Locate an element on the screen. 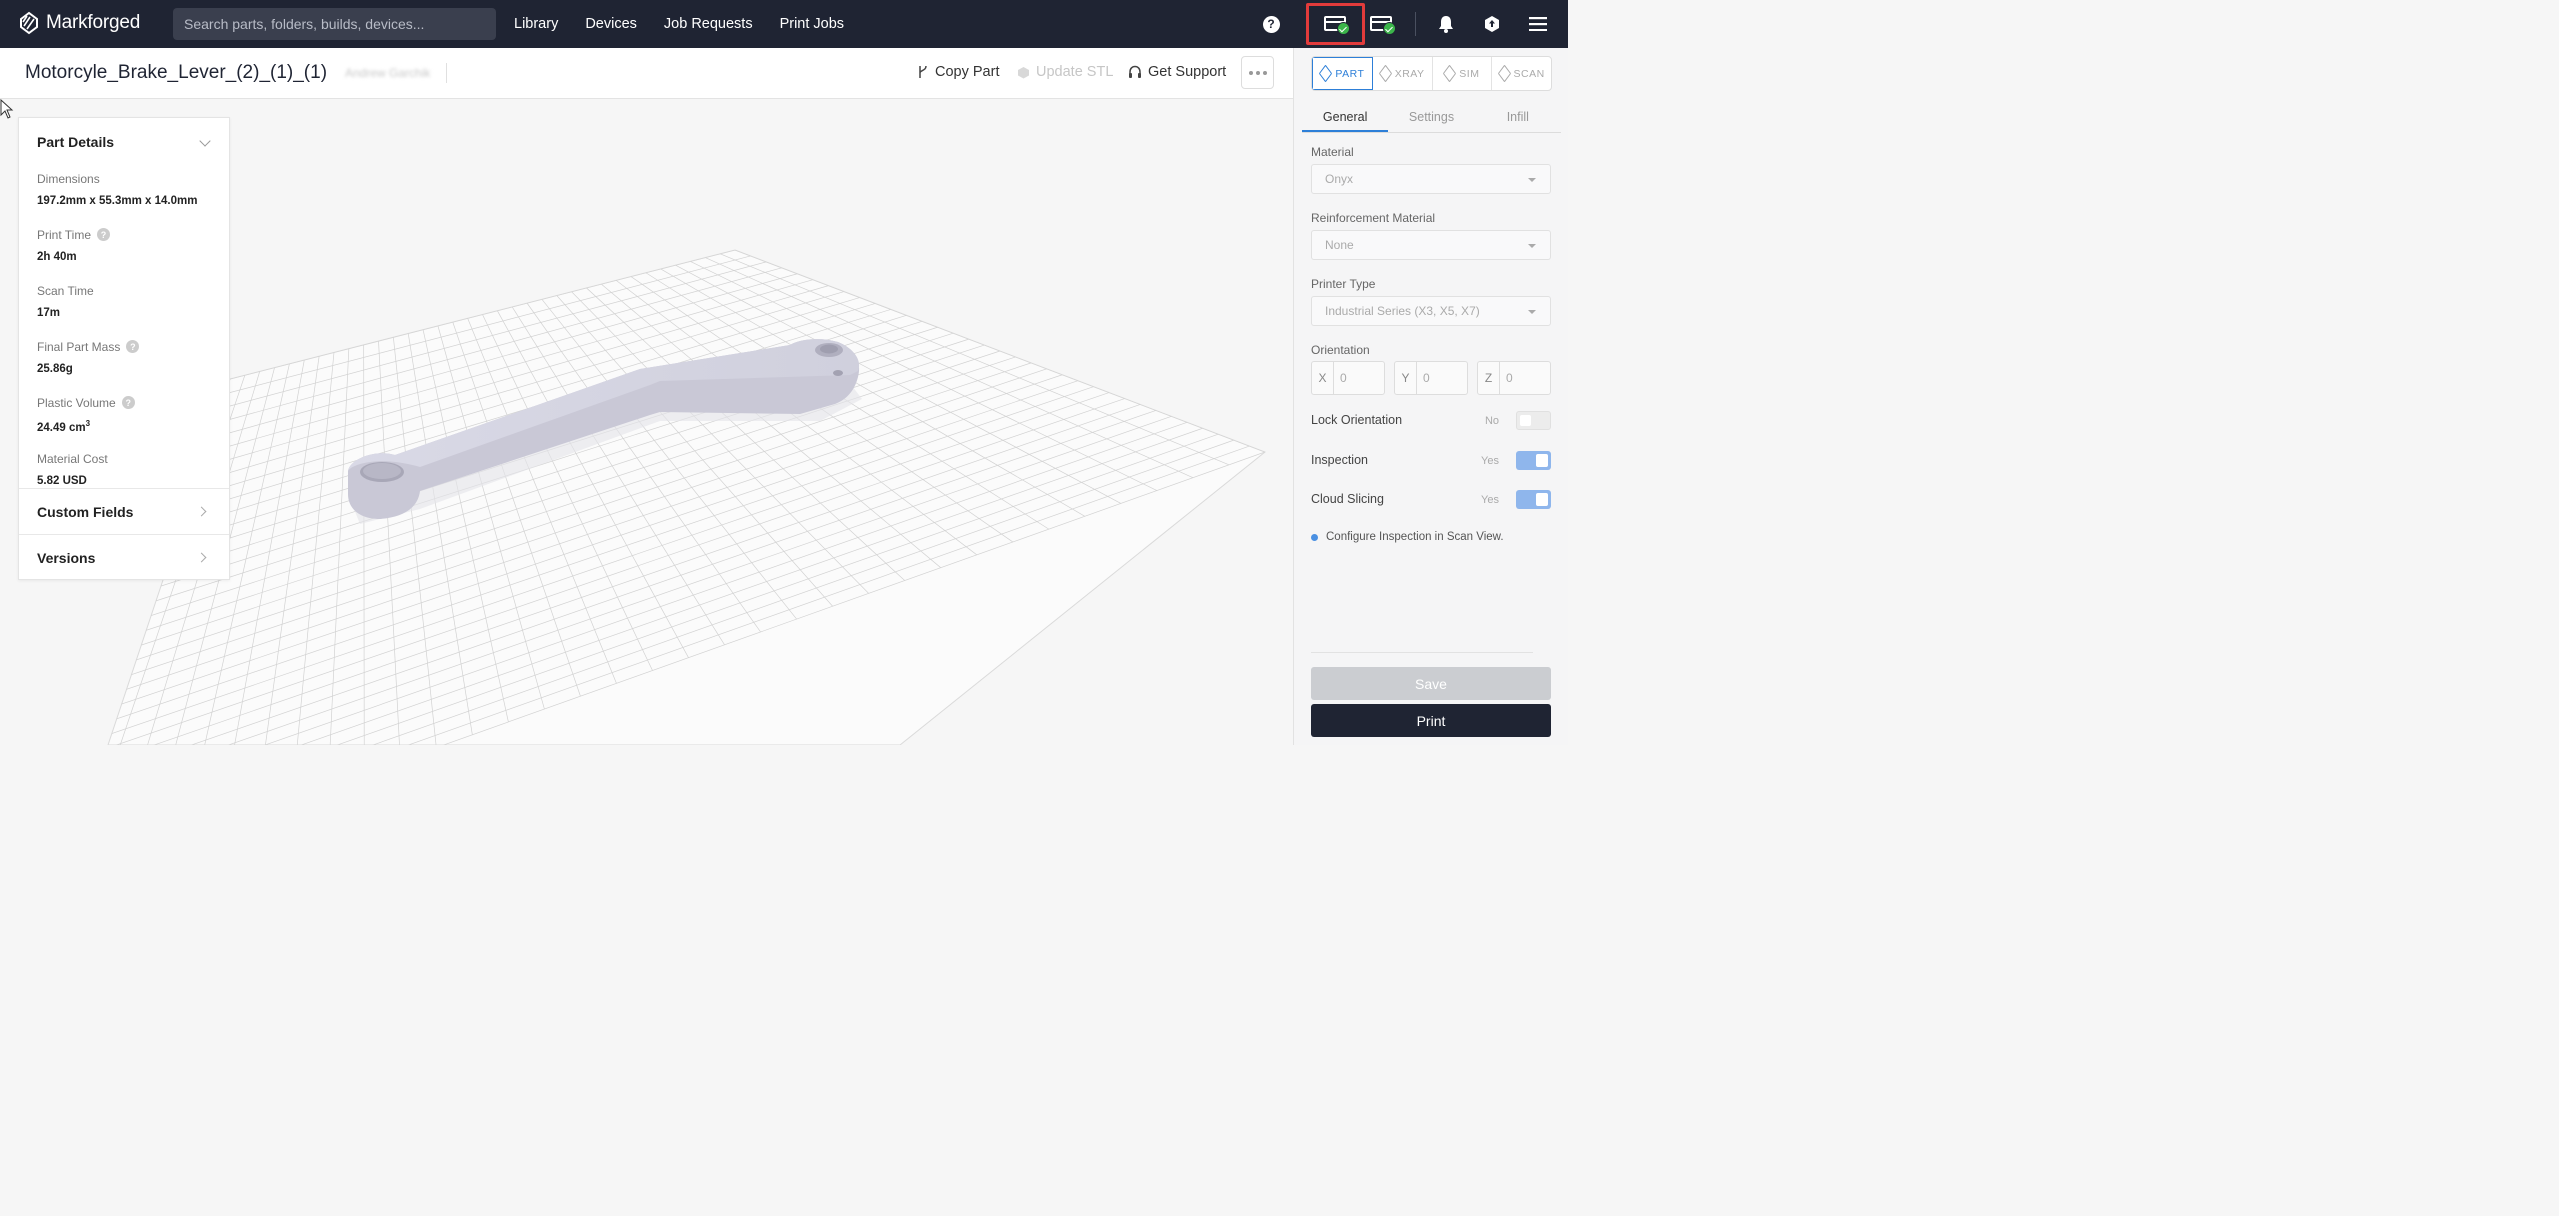 The height and width of the screenshot is (1216, 2559). license-status-icon is located at coordinates (1384, 24).